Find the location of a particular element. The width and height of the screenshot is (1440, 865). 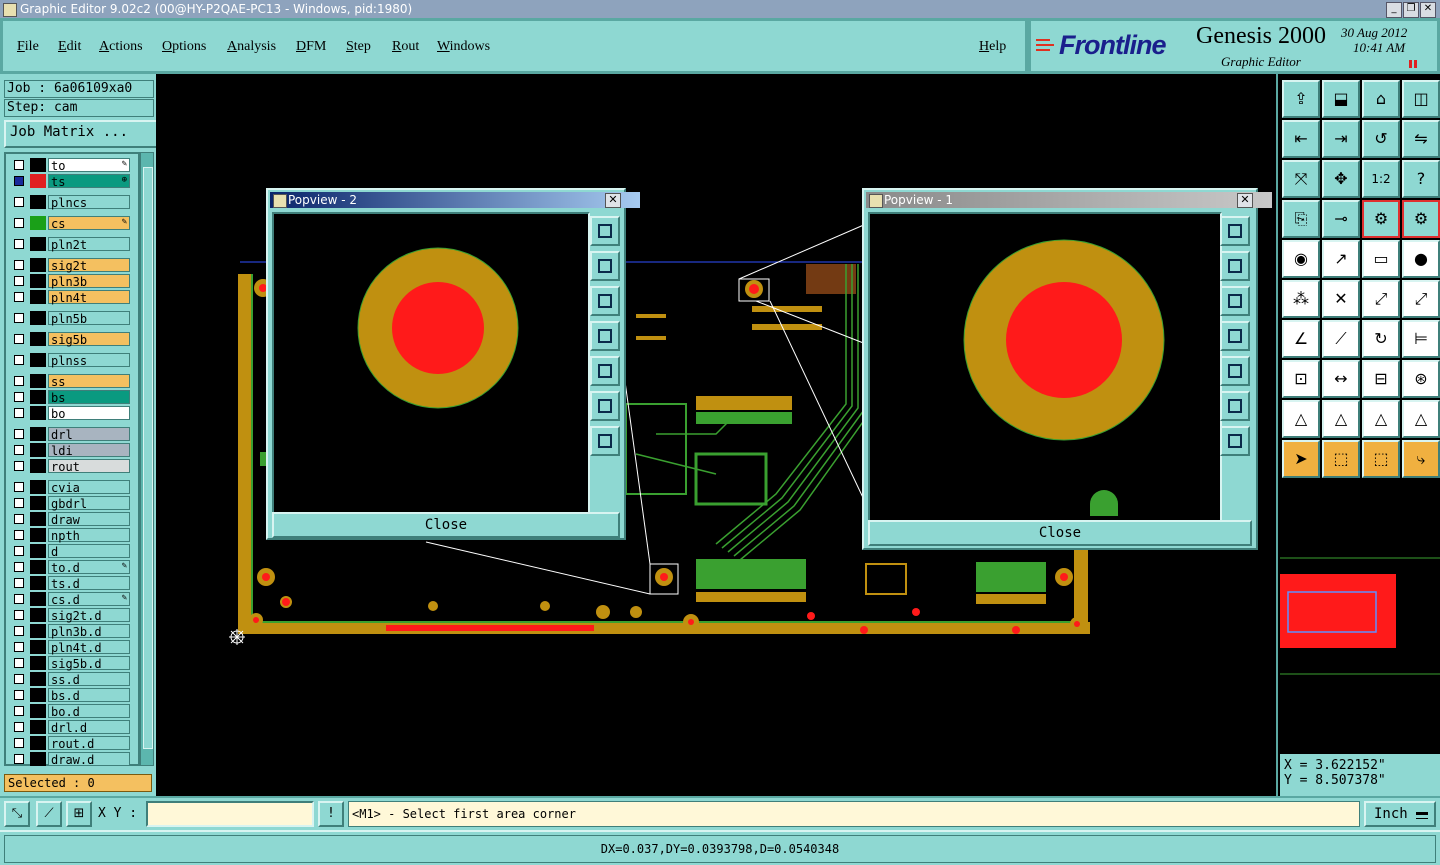

poly-icon: △ is located at coordinates (1301, 419).